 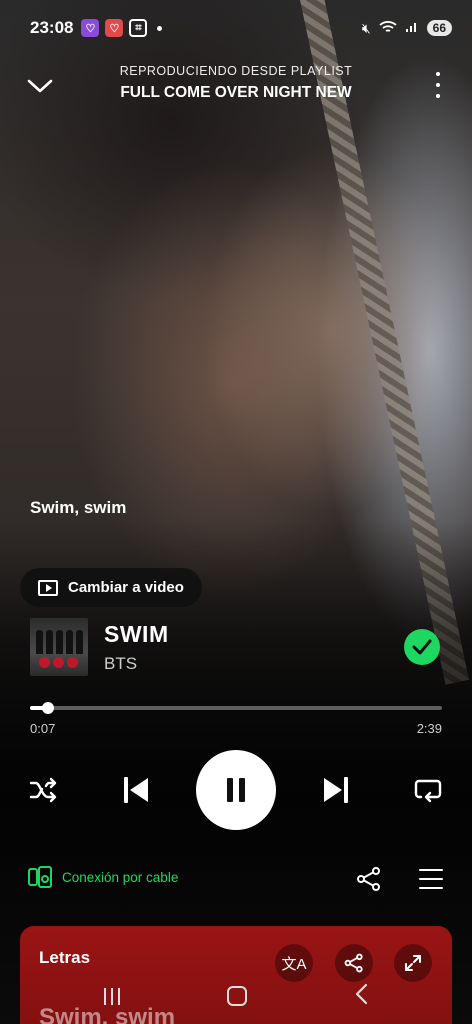 I want to click on lyrics-label: Letras, so click(x=65, y=957).